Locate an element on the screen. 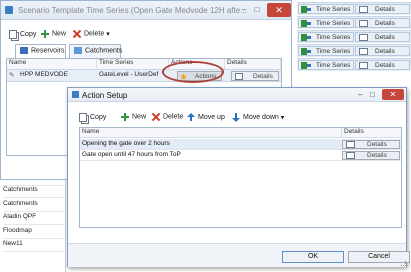  dialog-title: Action Setup is located at coordinates (105, 95).